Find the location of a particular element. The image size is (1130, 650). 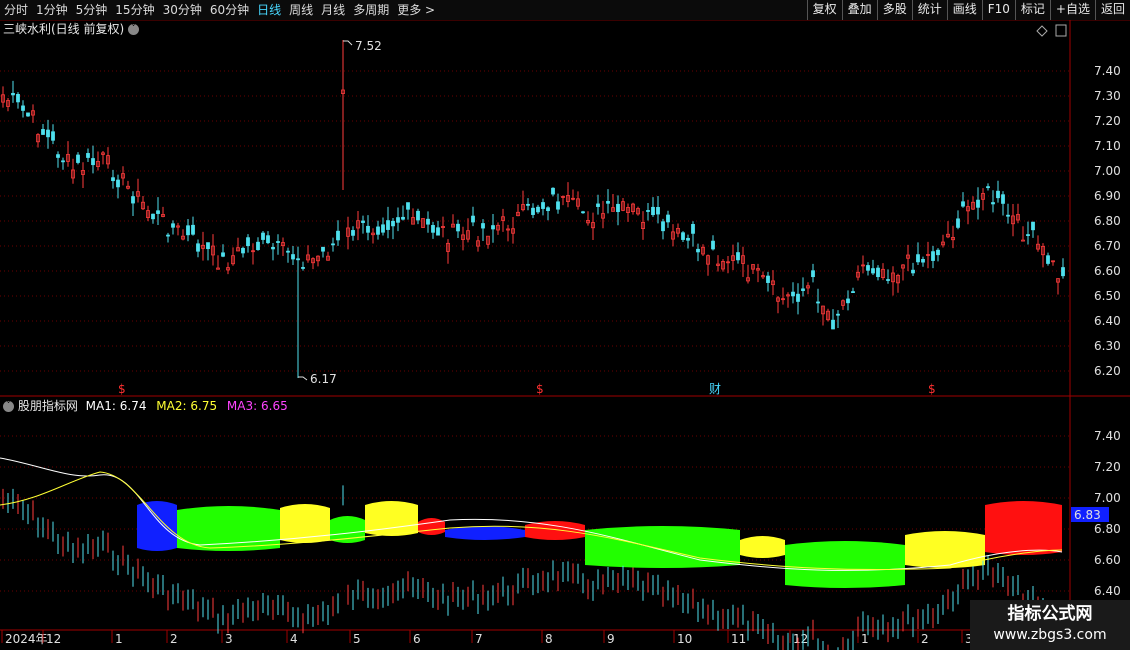

x-label: 6 is located at coordinates (417, 639).